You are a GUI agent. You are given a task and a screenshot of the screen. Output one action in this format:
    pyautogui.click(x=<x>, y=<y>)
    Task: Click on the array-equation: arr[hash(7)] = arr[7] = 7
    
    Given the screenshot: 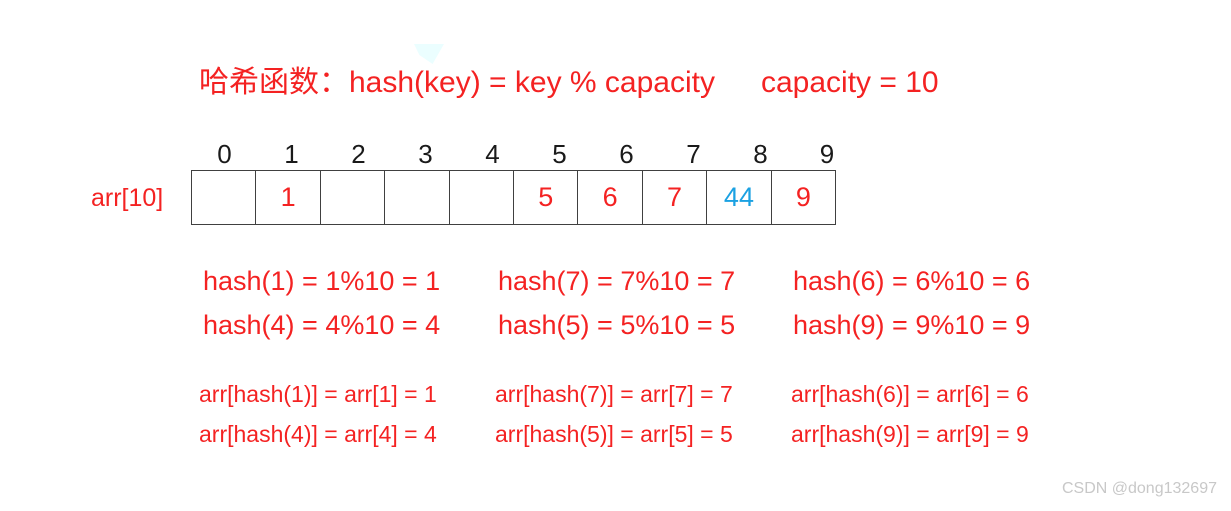 What is the action you would take?
    pyautogui.click(x=614, y=394)
    